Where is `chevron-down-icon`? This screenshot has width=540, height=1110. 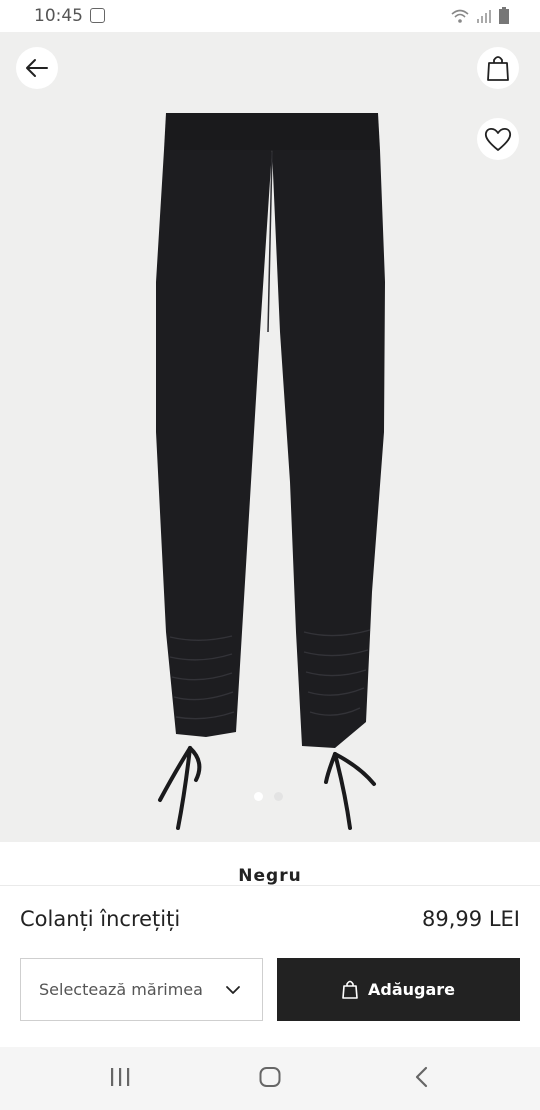
chevron-down-icon is located at coordinates (233, 990).